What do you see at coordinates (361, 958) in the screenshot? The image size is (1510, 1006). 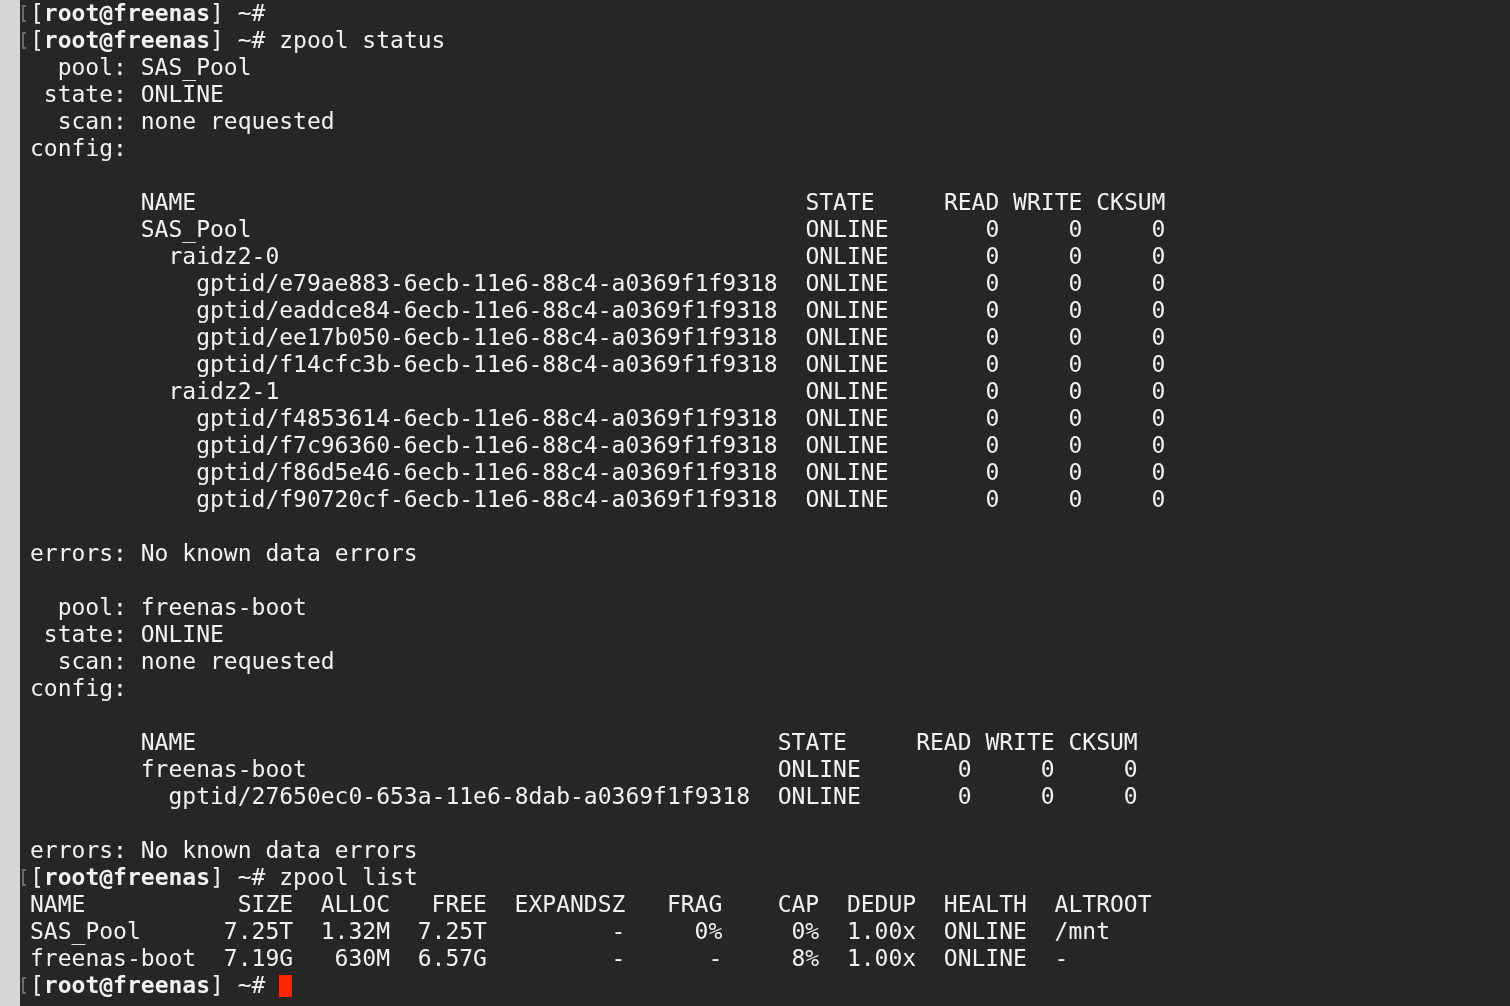 I see `table-cell-text: 630M` at bounding box center [361, 958].